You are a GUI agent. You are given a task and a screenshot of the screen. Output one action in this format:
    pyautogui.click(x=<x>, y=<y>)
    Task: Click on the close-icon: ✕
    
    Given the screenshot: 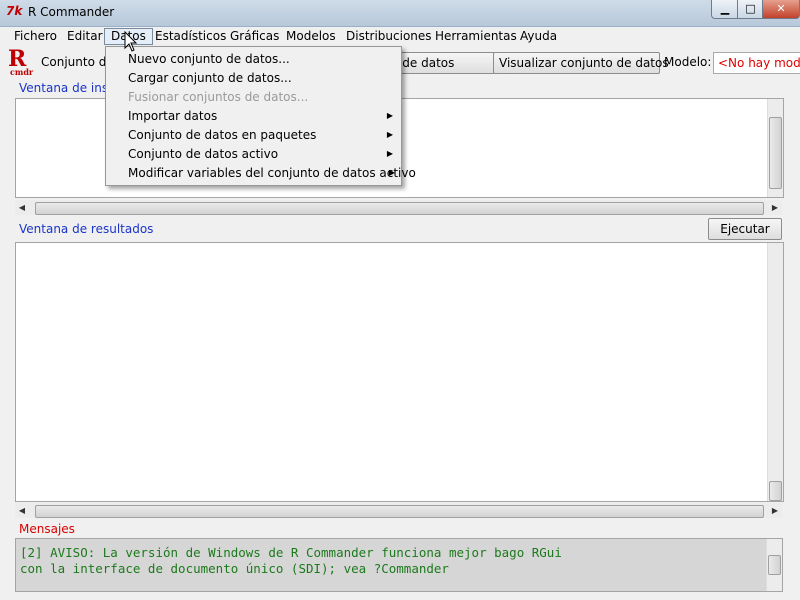 What is the action you would take?
    pyautogui.click(x=781, y=8)
    